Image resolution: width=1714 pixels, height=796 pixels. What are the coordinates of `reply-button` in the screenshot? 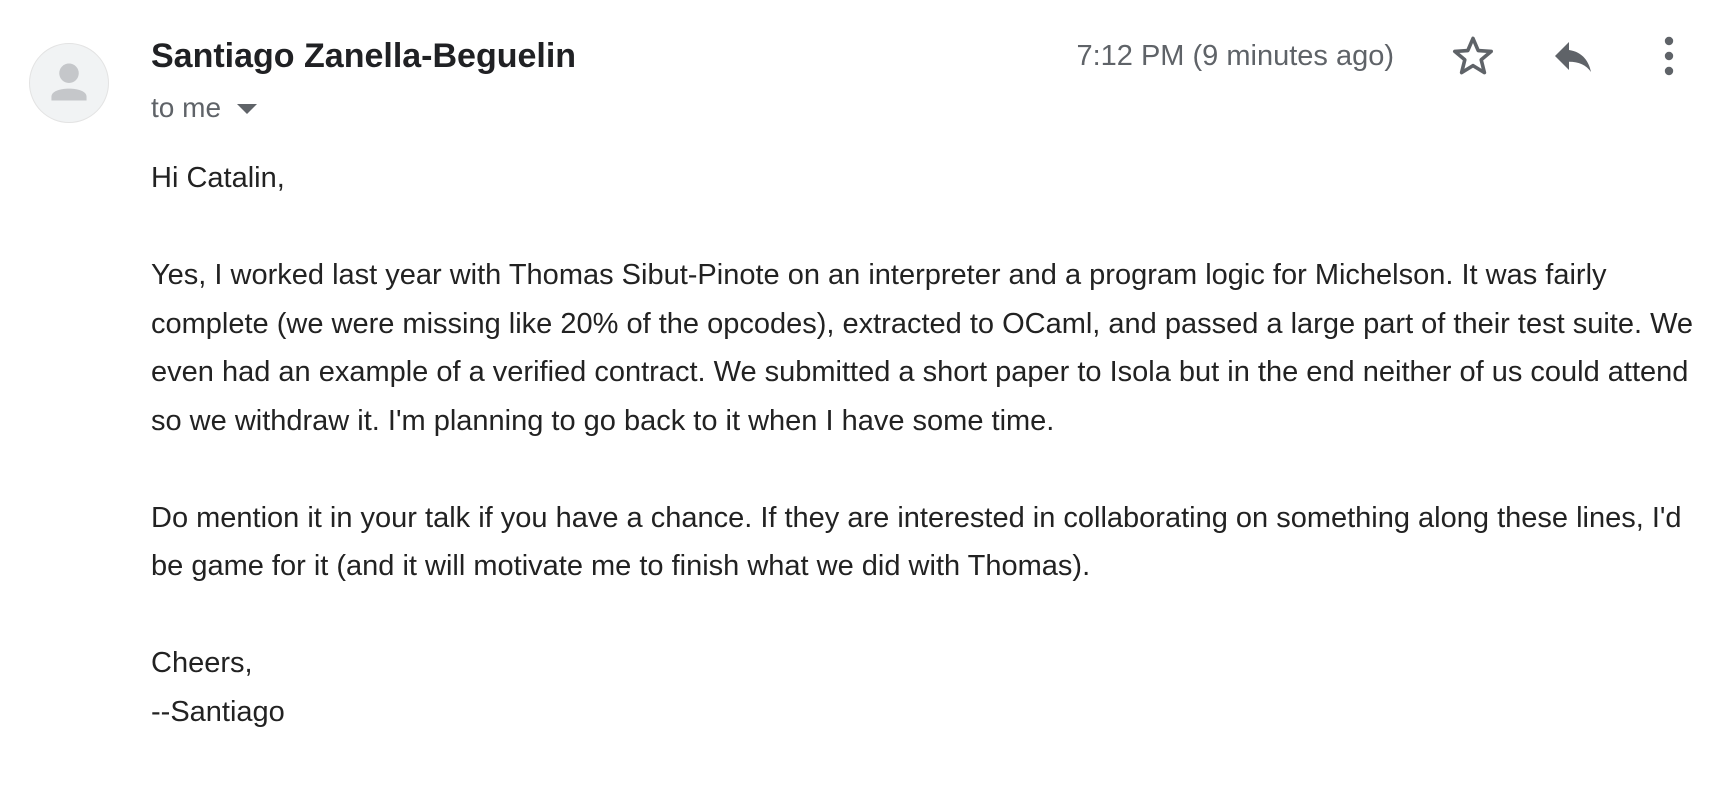 It's located at (1573, 56).